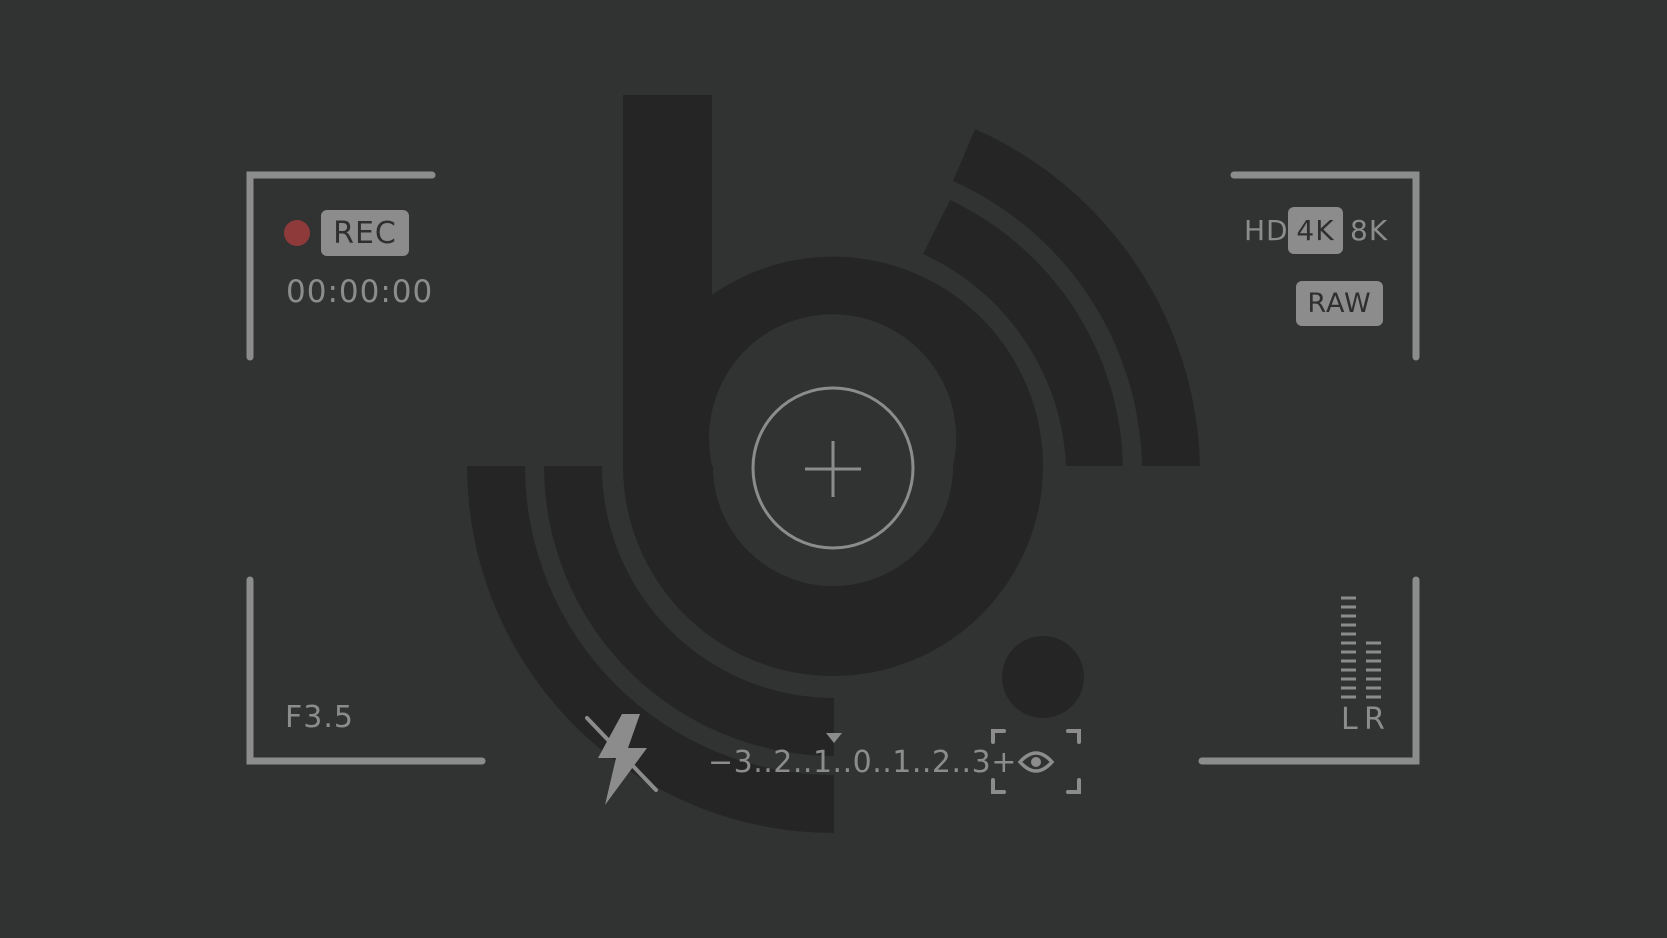 This screenshot has height=938, width=1667. I want to click on audio-left-label: L, so click(1350, 719).